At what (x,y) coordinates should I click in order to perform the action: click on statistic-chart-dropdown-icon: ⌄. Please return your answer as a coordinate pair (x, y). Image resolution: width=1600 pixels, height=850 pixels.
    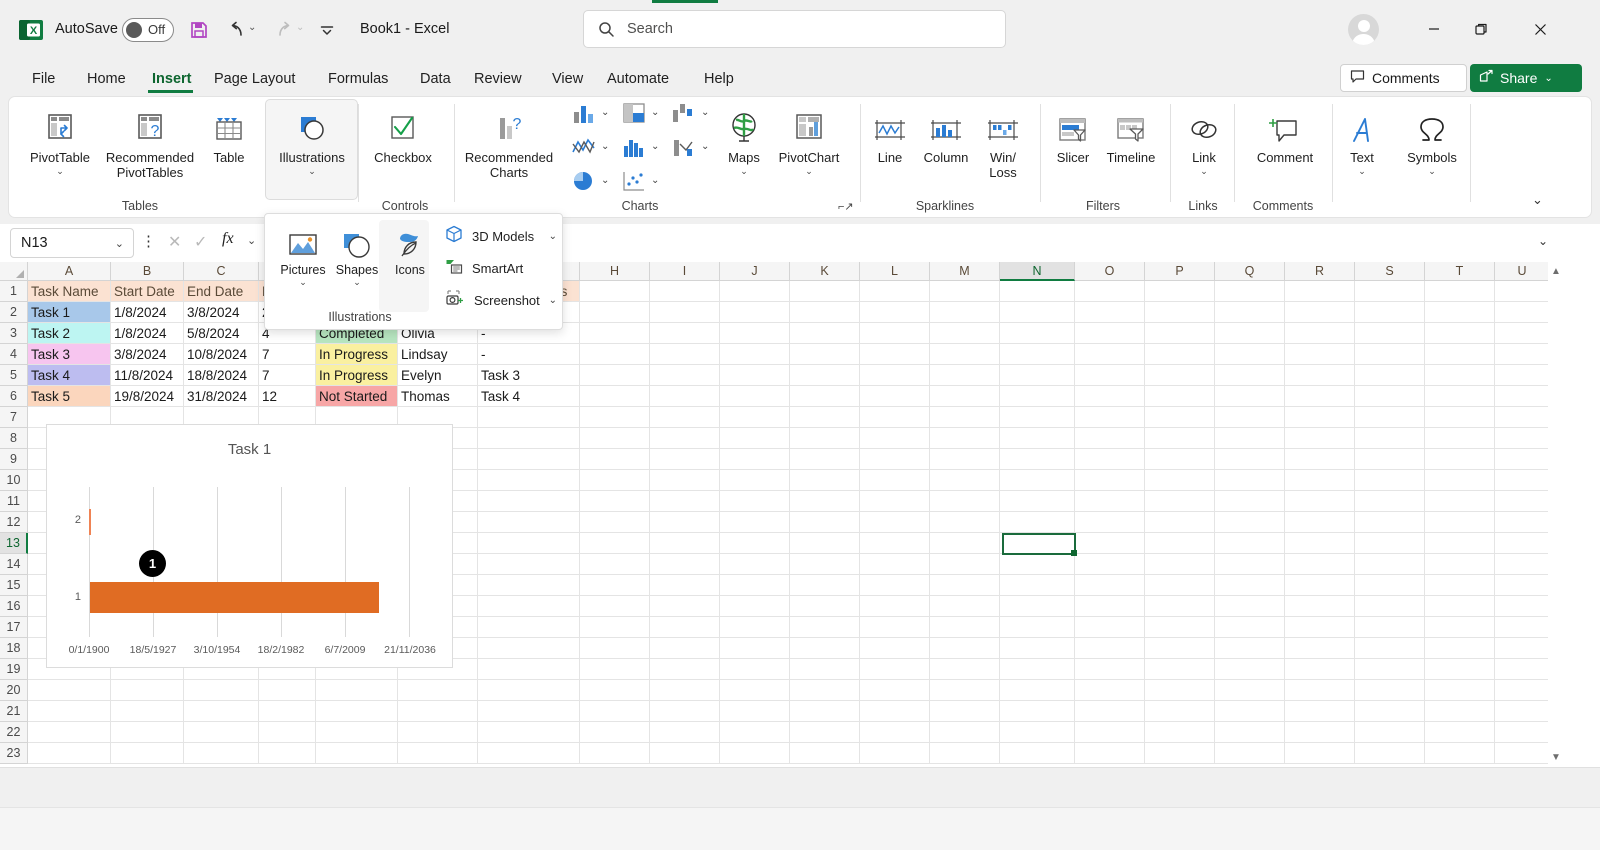
    Looking at the image, I should click on (655, 146).